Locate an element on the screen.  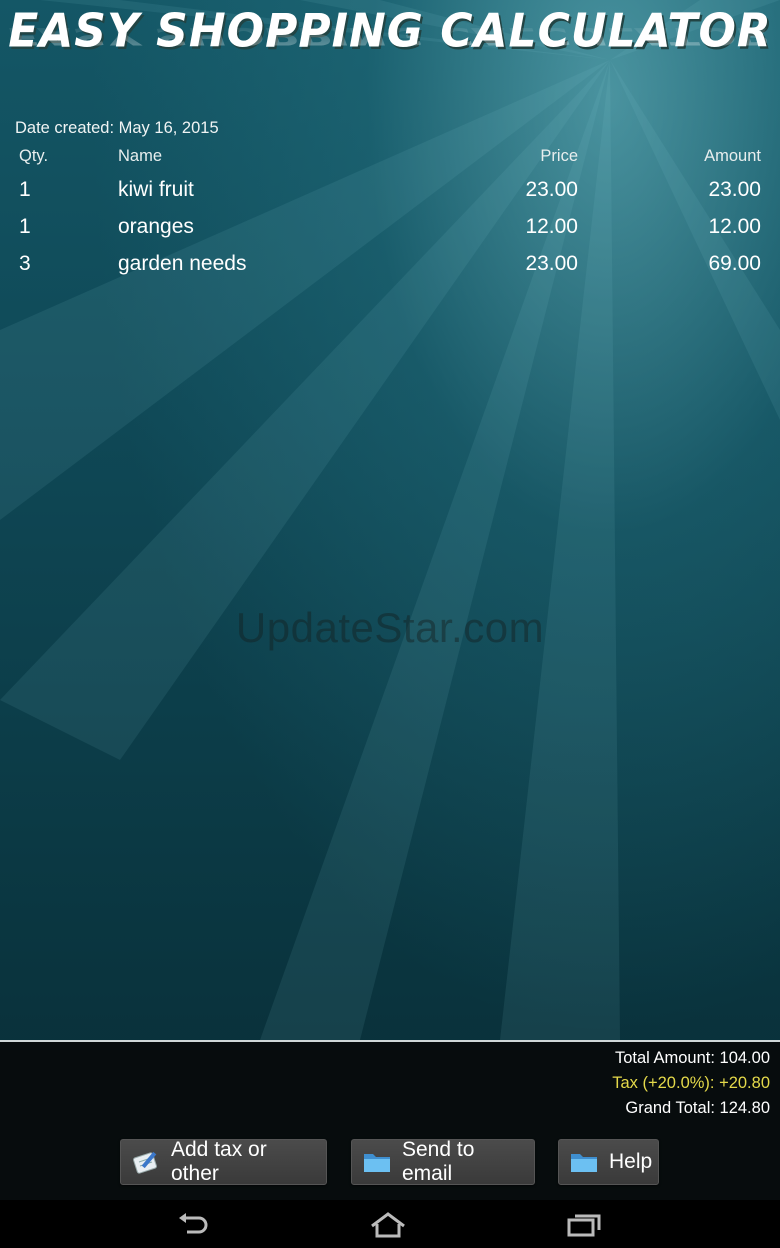
app-title-reflection: EASY SHOPPING CALCULATOR is located at coordinates (390, 35).